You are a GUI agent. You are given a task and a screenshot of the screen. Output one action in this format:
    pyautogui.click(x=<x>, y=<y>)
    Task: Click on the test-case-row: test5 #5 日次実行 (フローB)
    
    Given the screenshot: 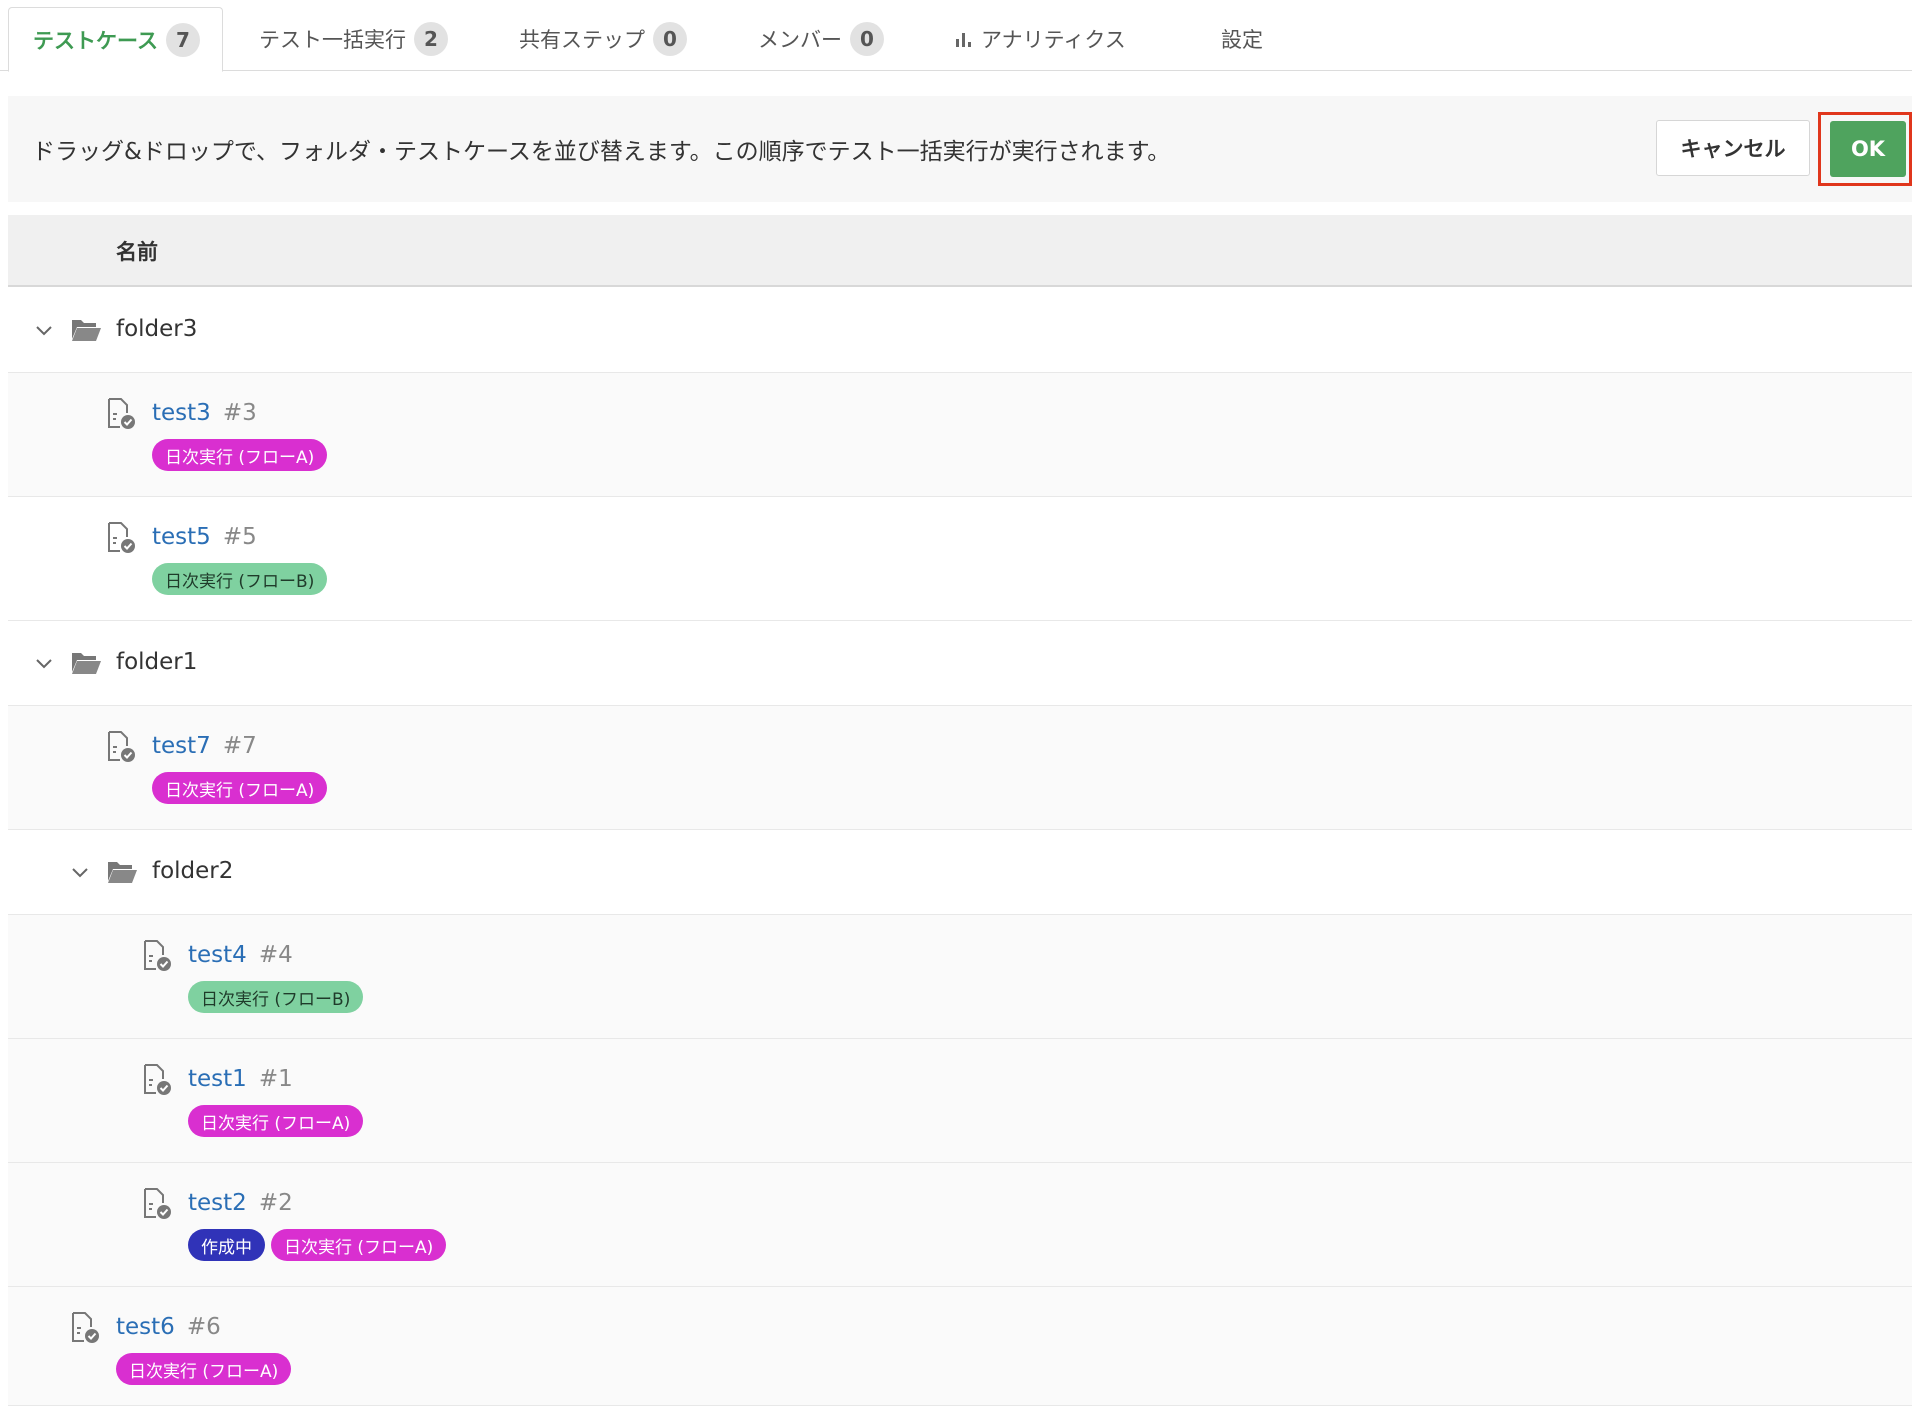 What is the action you would take?
    pyautogui.click(x=960, y=559)
    